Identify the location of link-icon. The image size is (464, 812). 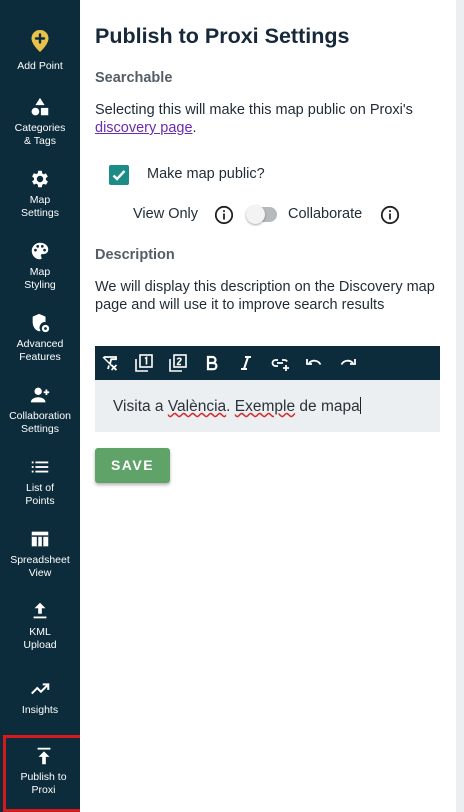
(280, 363).